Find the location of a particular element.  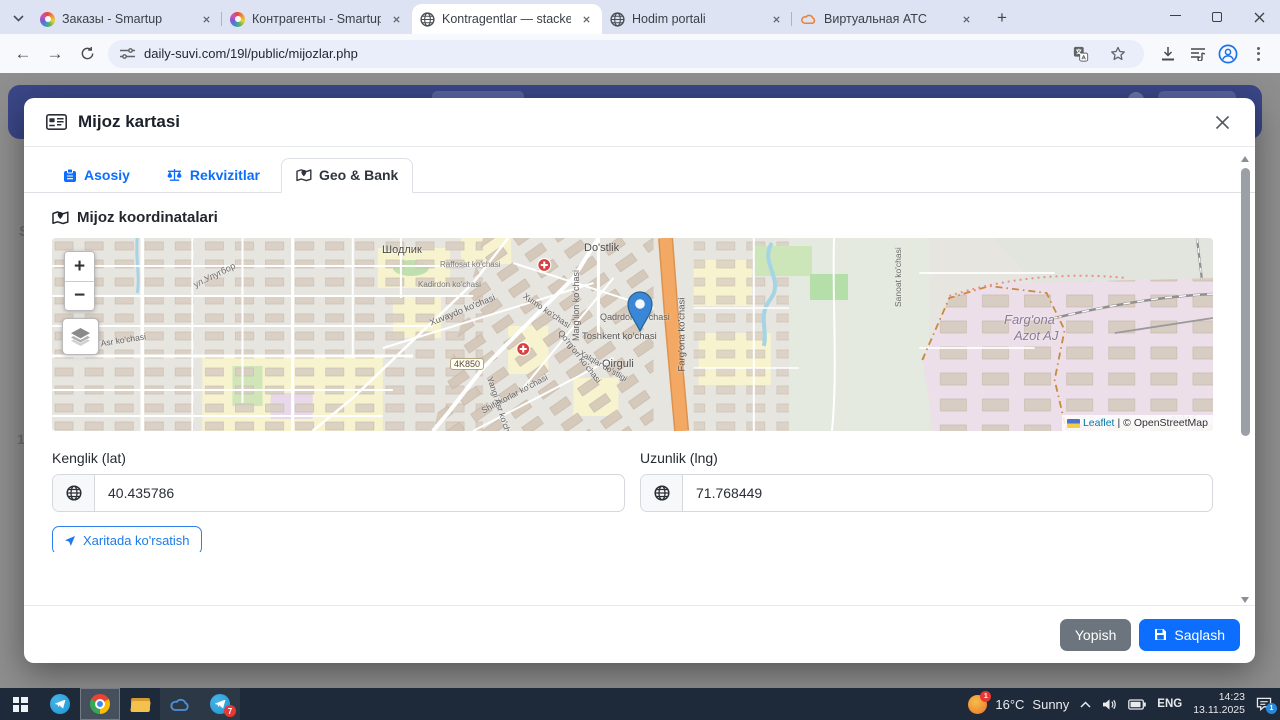

modal-tab-geo-bank: Geo & Bank is located at coordinates (347, 175).